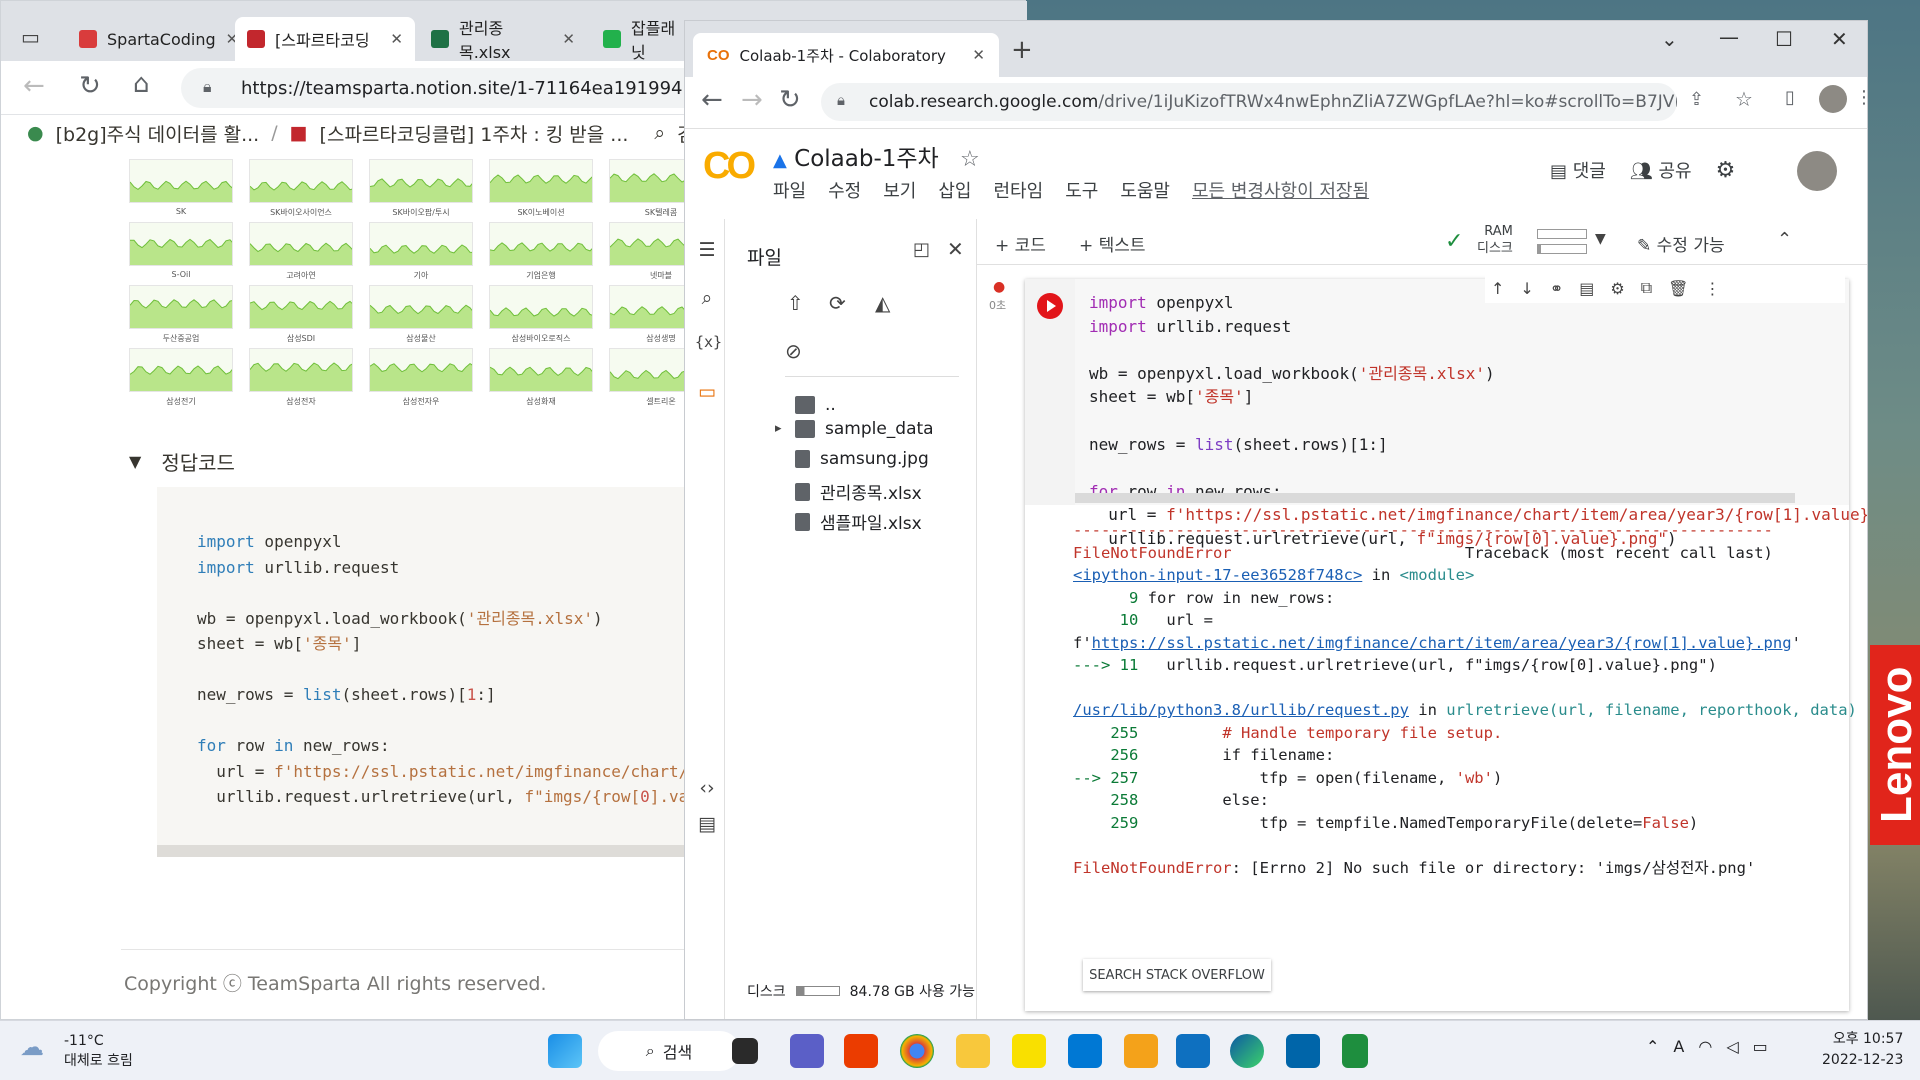  I want to click on comment-button: ▤ 댓글, so click(1578, 170).